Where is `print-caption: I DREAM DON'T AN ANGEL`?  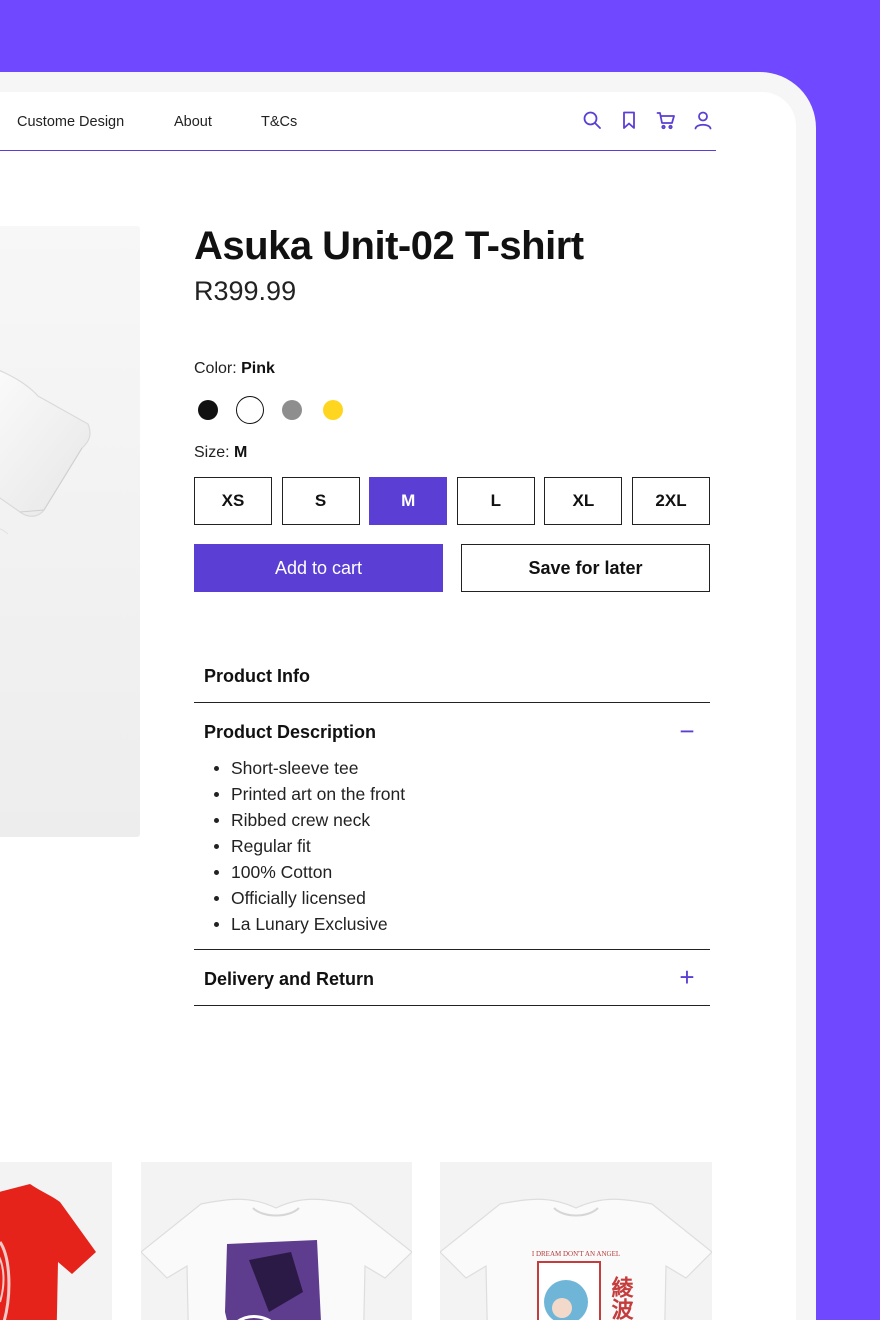 print-caption: I DREAM DON'T AN ANGEL is located at coordinates (576, 1254).